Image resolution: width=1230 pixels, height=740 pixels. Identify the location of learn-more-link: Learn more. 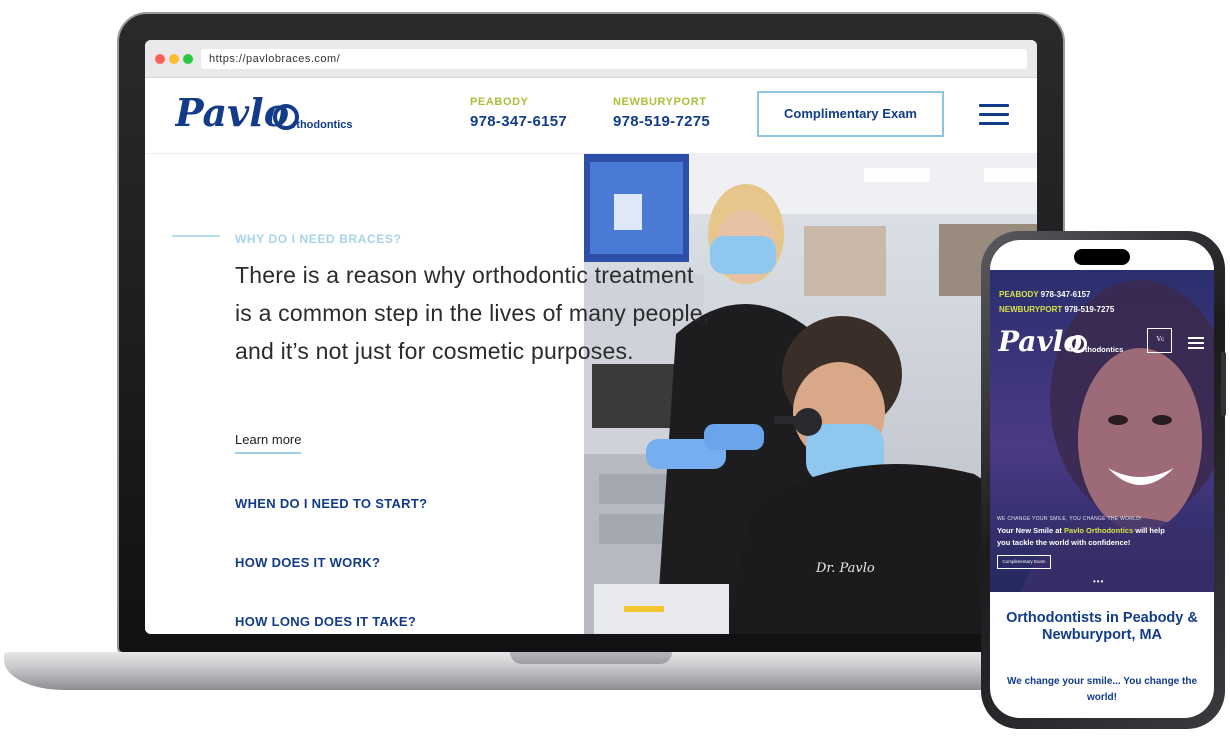
(268, 443).